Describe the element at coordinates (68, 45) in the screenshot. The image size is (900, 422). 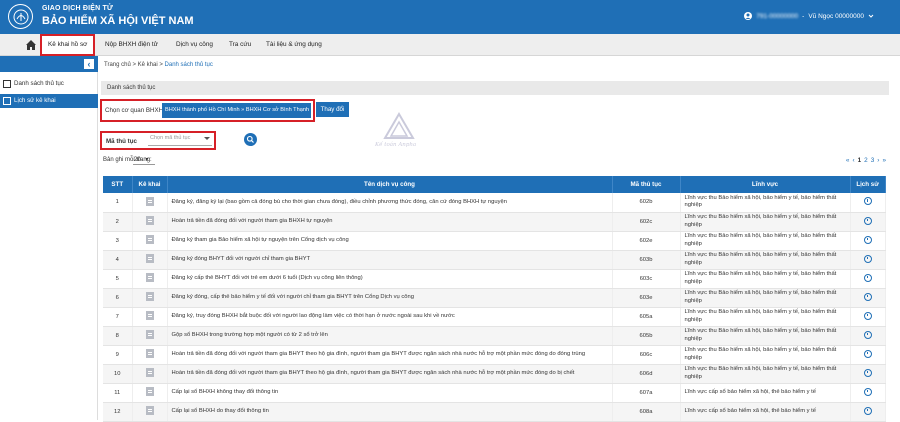
I see `nav-ke-khai-ho-so: Kê khai hồ sơ` at that location.